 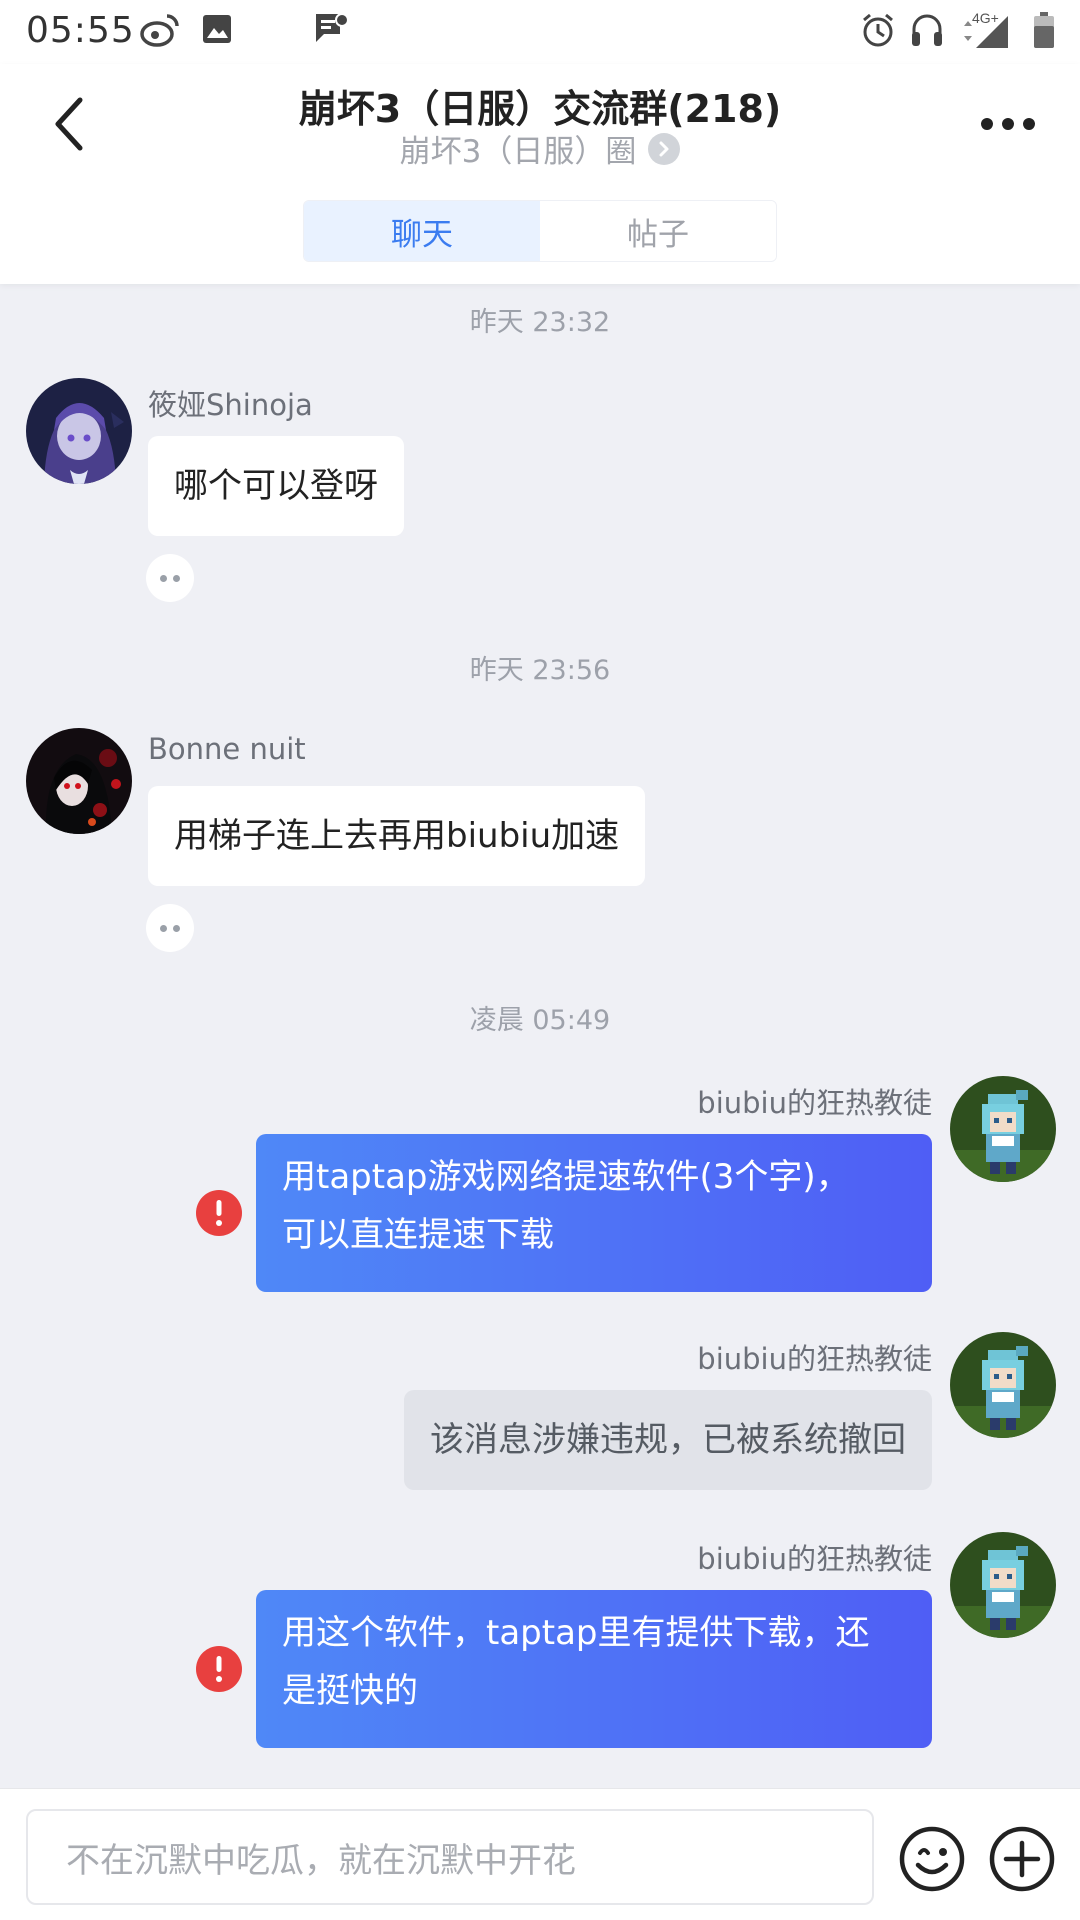 What do you see at coordinates (217, 29) in the screenshot?
I see `image-icon` at bounding box center [217, 29].